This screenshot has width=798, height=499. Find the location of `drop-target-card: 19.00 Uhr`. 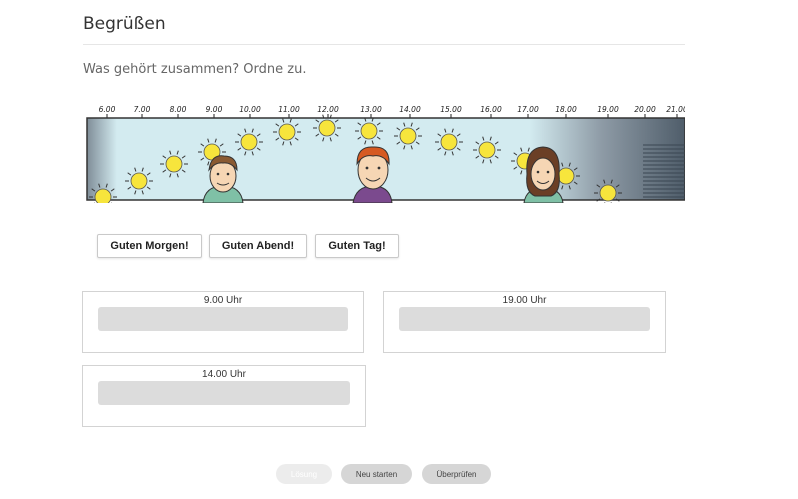

drop-target-card: 19.00 Uhr is located at coordinates (524, 322).